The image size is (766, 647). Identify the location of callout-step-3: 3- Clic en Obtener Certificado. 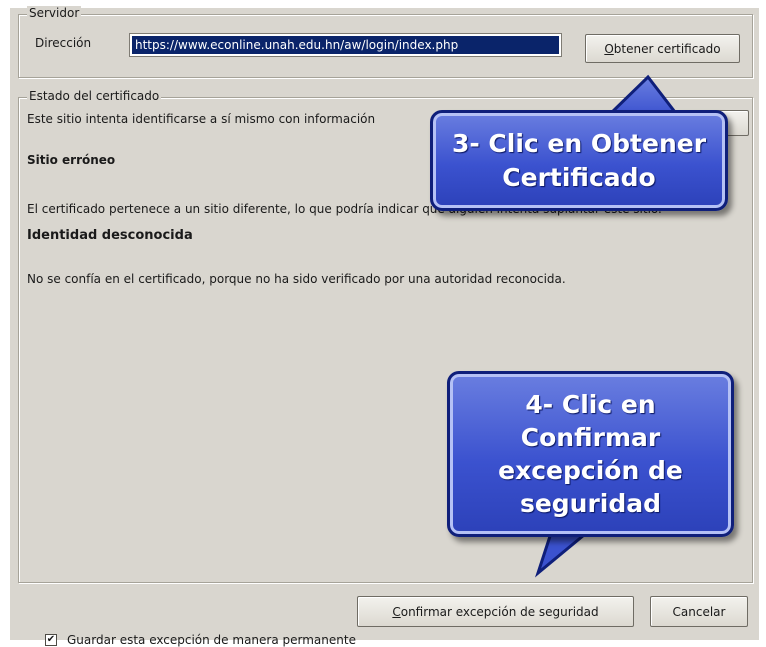
(579, 160).